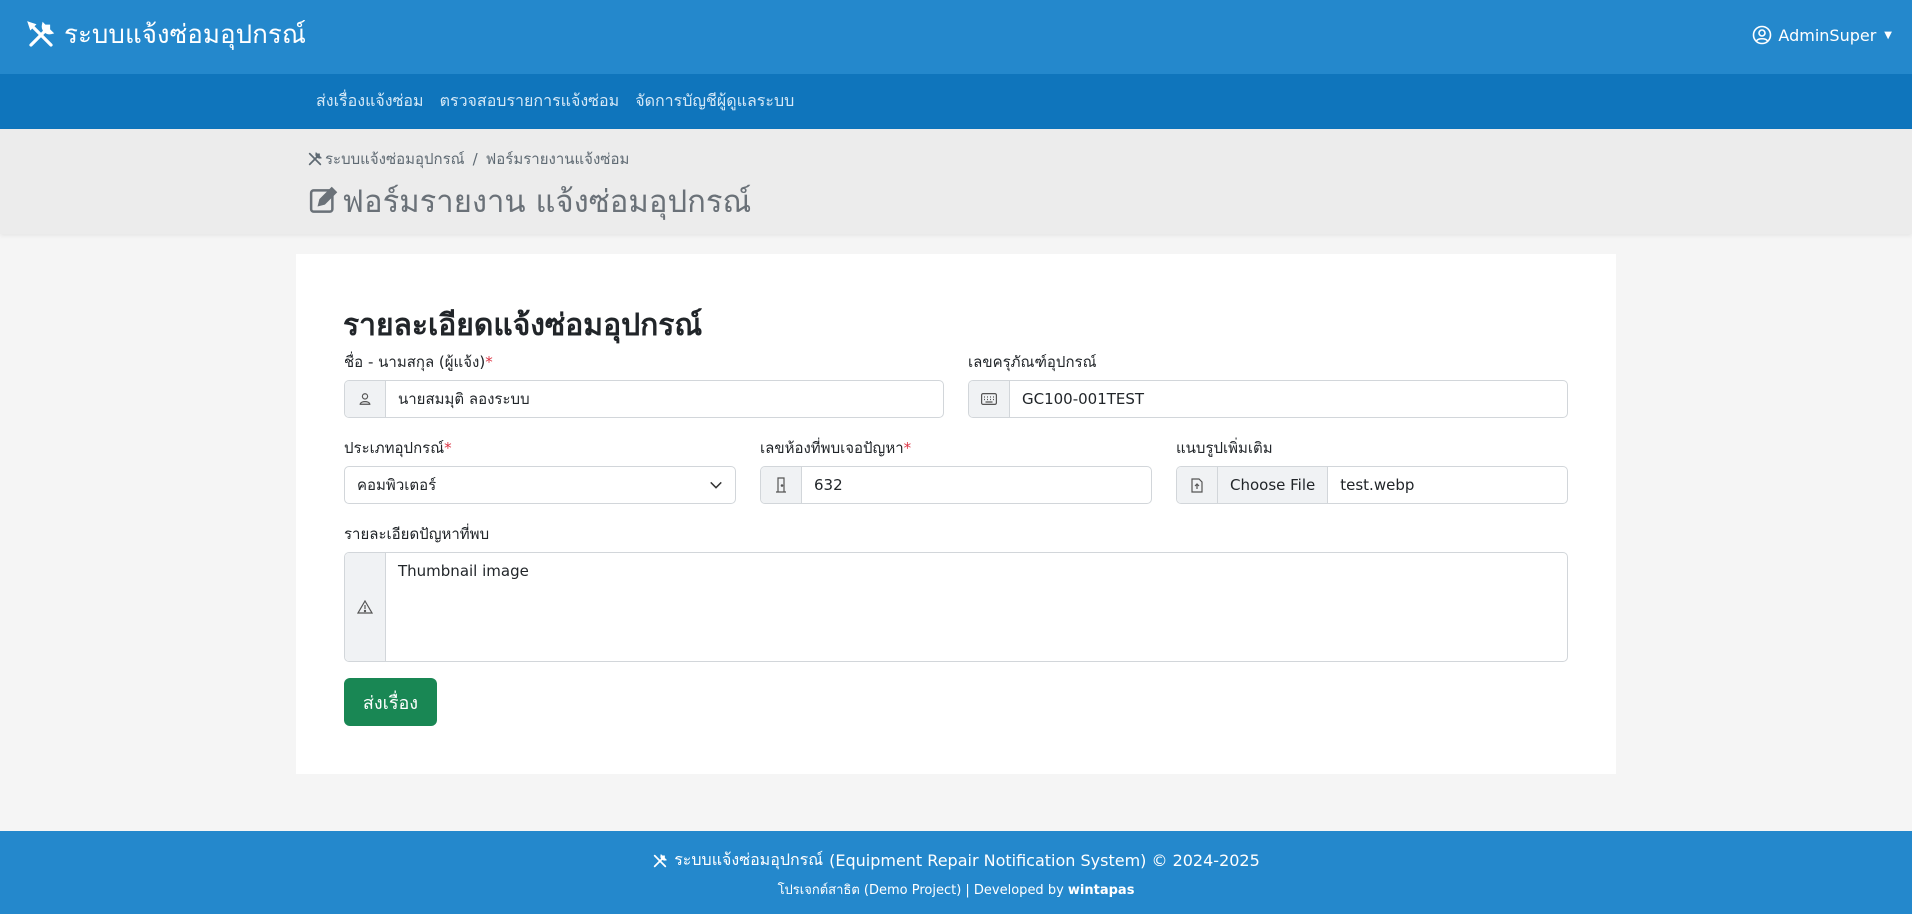  I want to click on brand-link: ระบบแจ้งซ่อมอุปกรณ์, so click(166, 35).